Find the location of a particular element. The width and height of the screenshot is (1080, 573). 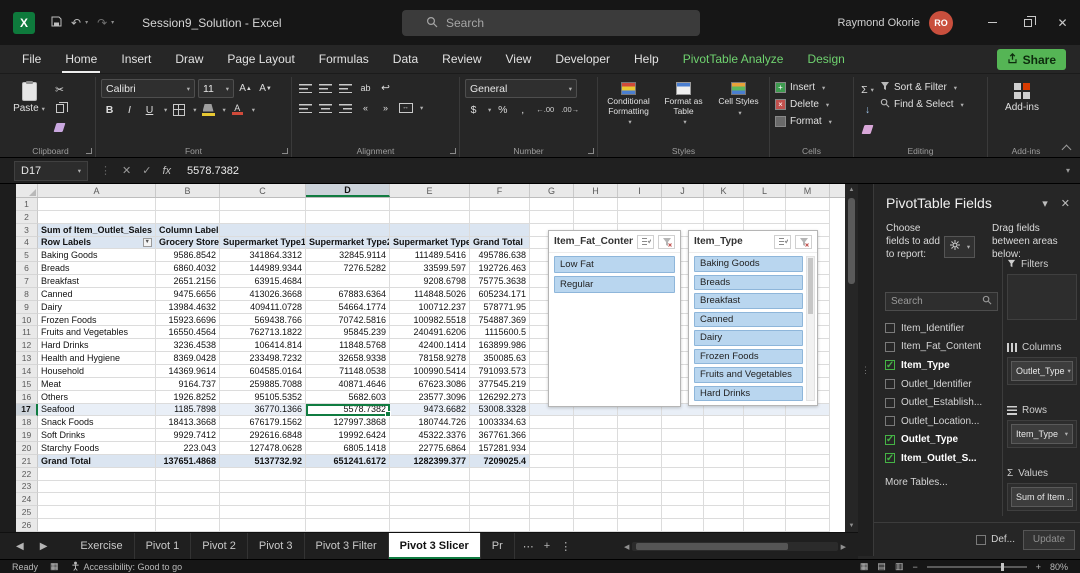

column-header-l: L is located at coordinates (765, 190).